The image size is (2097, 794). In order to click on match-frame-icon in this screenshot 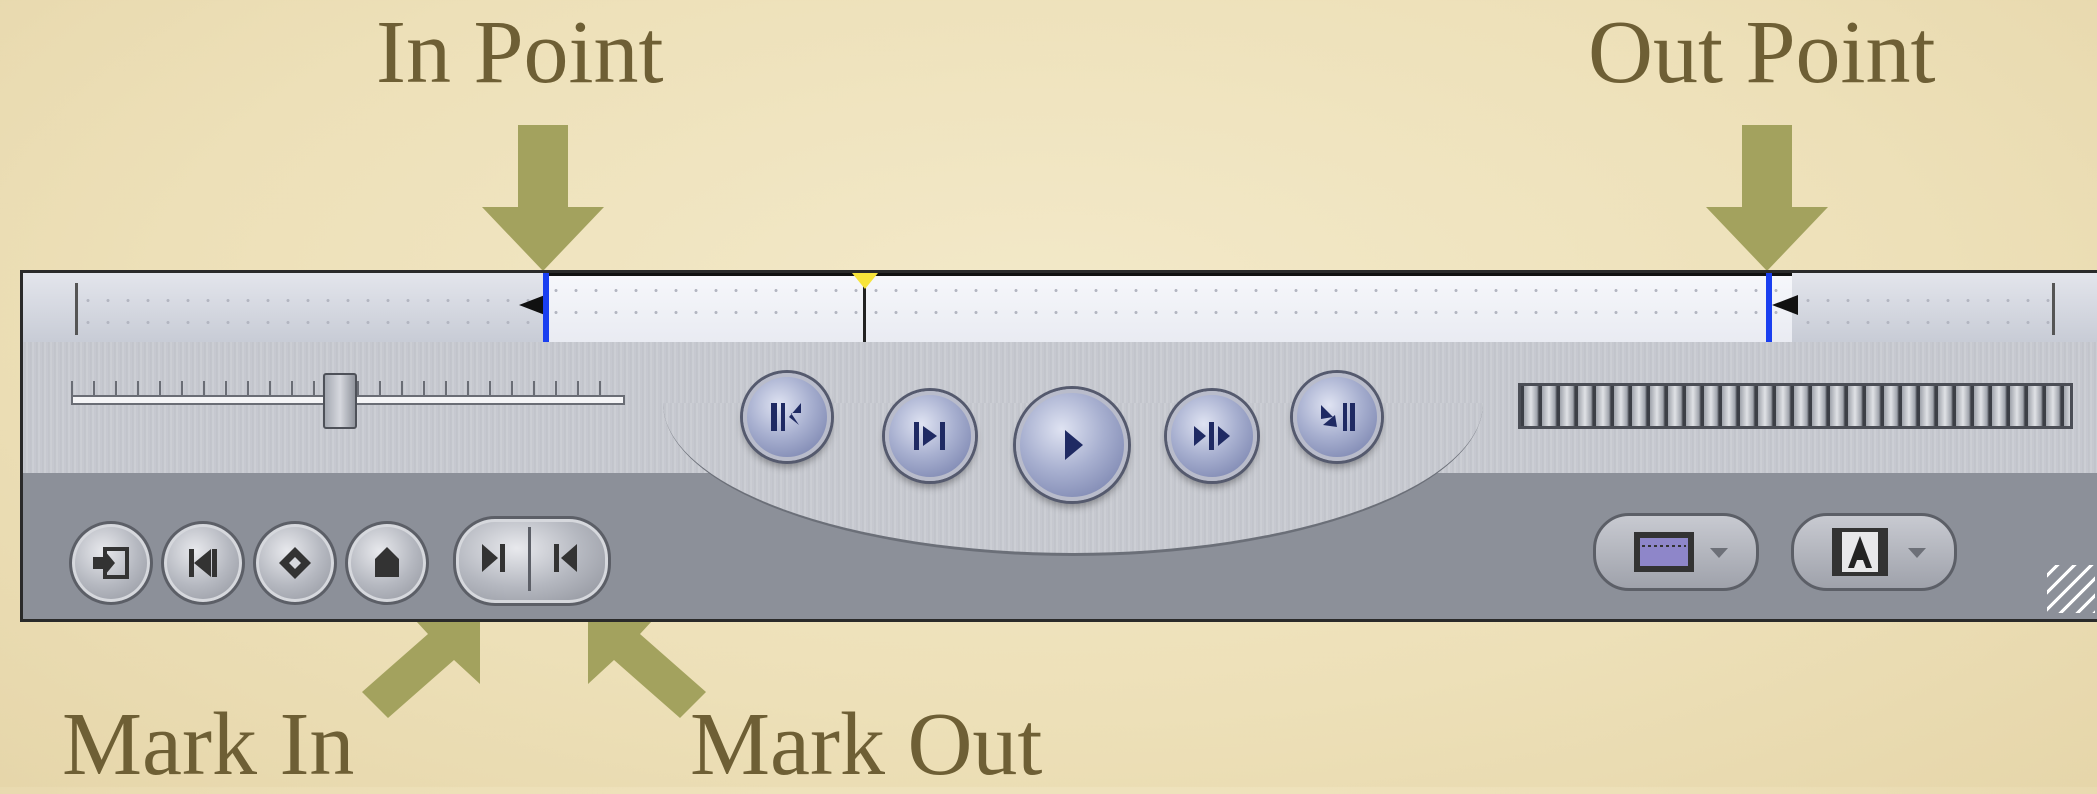, I will do `click(203, 563)`.